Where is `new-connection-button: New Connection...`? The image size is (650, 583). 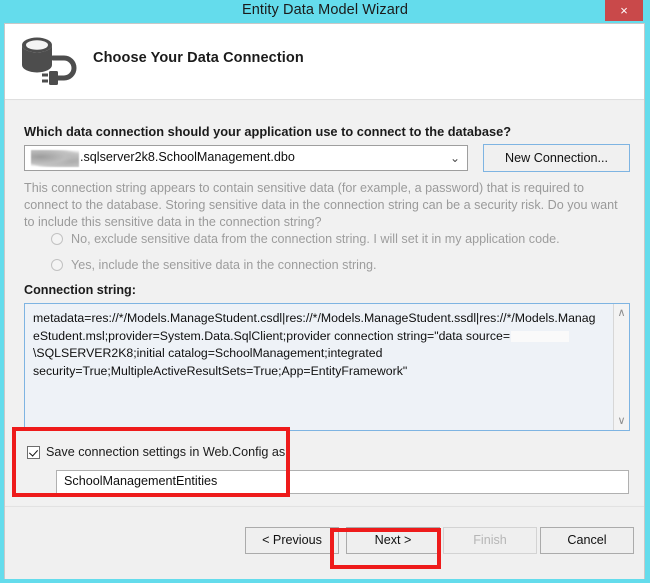 new-connection-button: New Connection... is located at coordinates (556, 158).